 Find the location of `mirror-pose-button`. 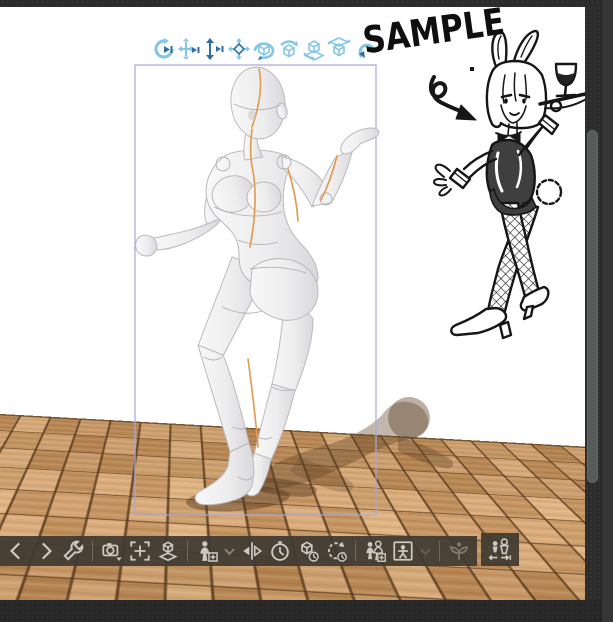

mirror-pose-button is located at coordinates (252, 551).